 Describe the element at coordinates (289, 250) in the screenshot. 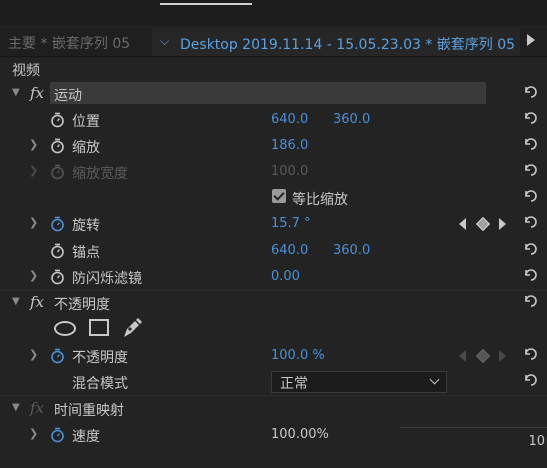

I see `anchor-x-value: 640.0` at that location.